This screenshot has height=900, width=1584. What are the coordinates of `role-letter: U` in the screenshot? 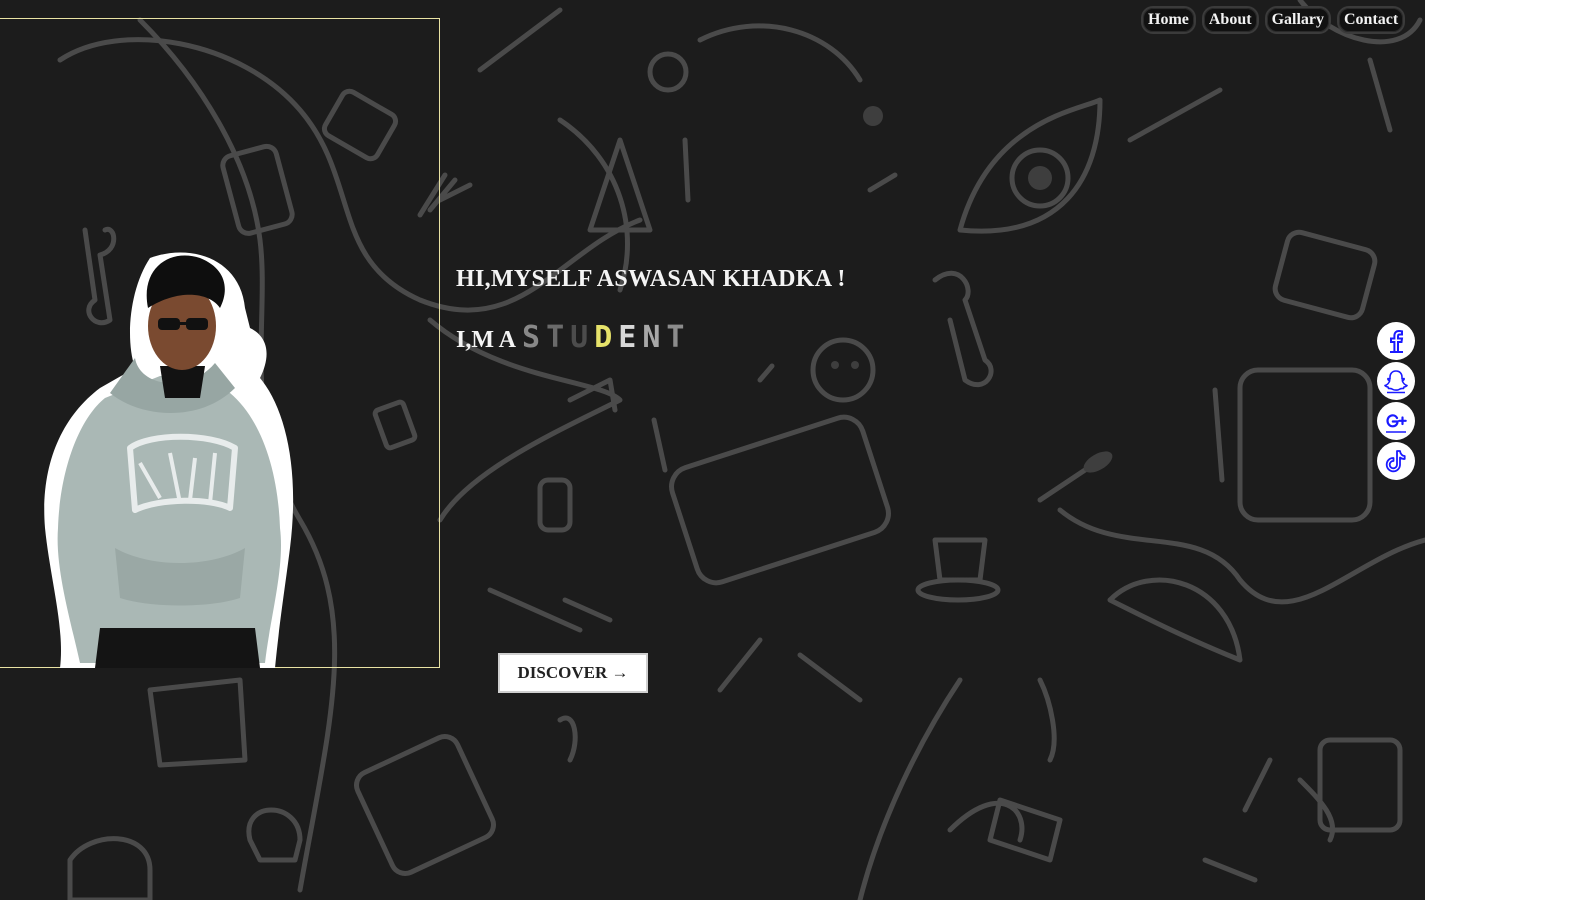 It's located at (582, 337).